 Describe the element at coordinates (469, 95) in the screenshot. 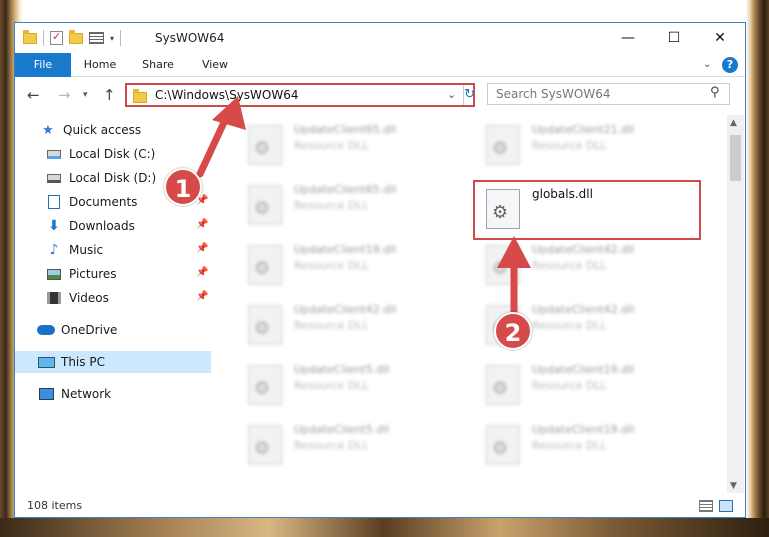

I see `refresh-icon: ↻` at that location.